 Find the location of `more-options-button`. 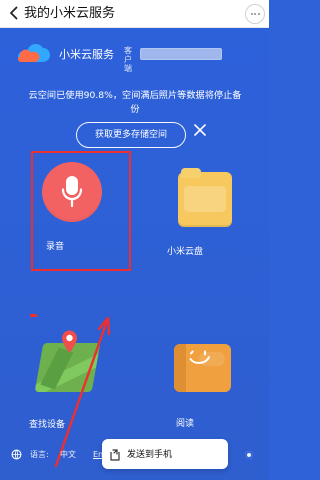

more-options-button is located at coordinates (255, 14).